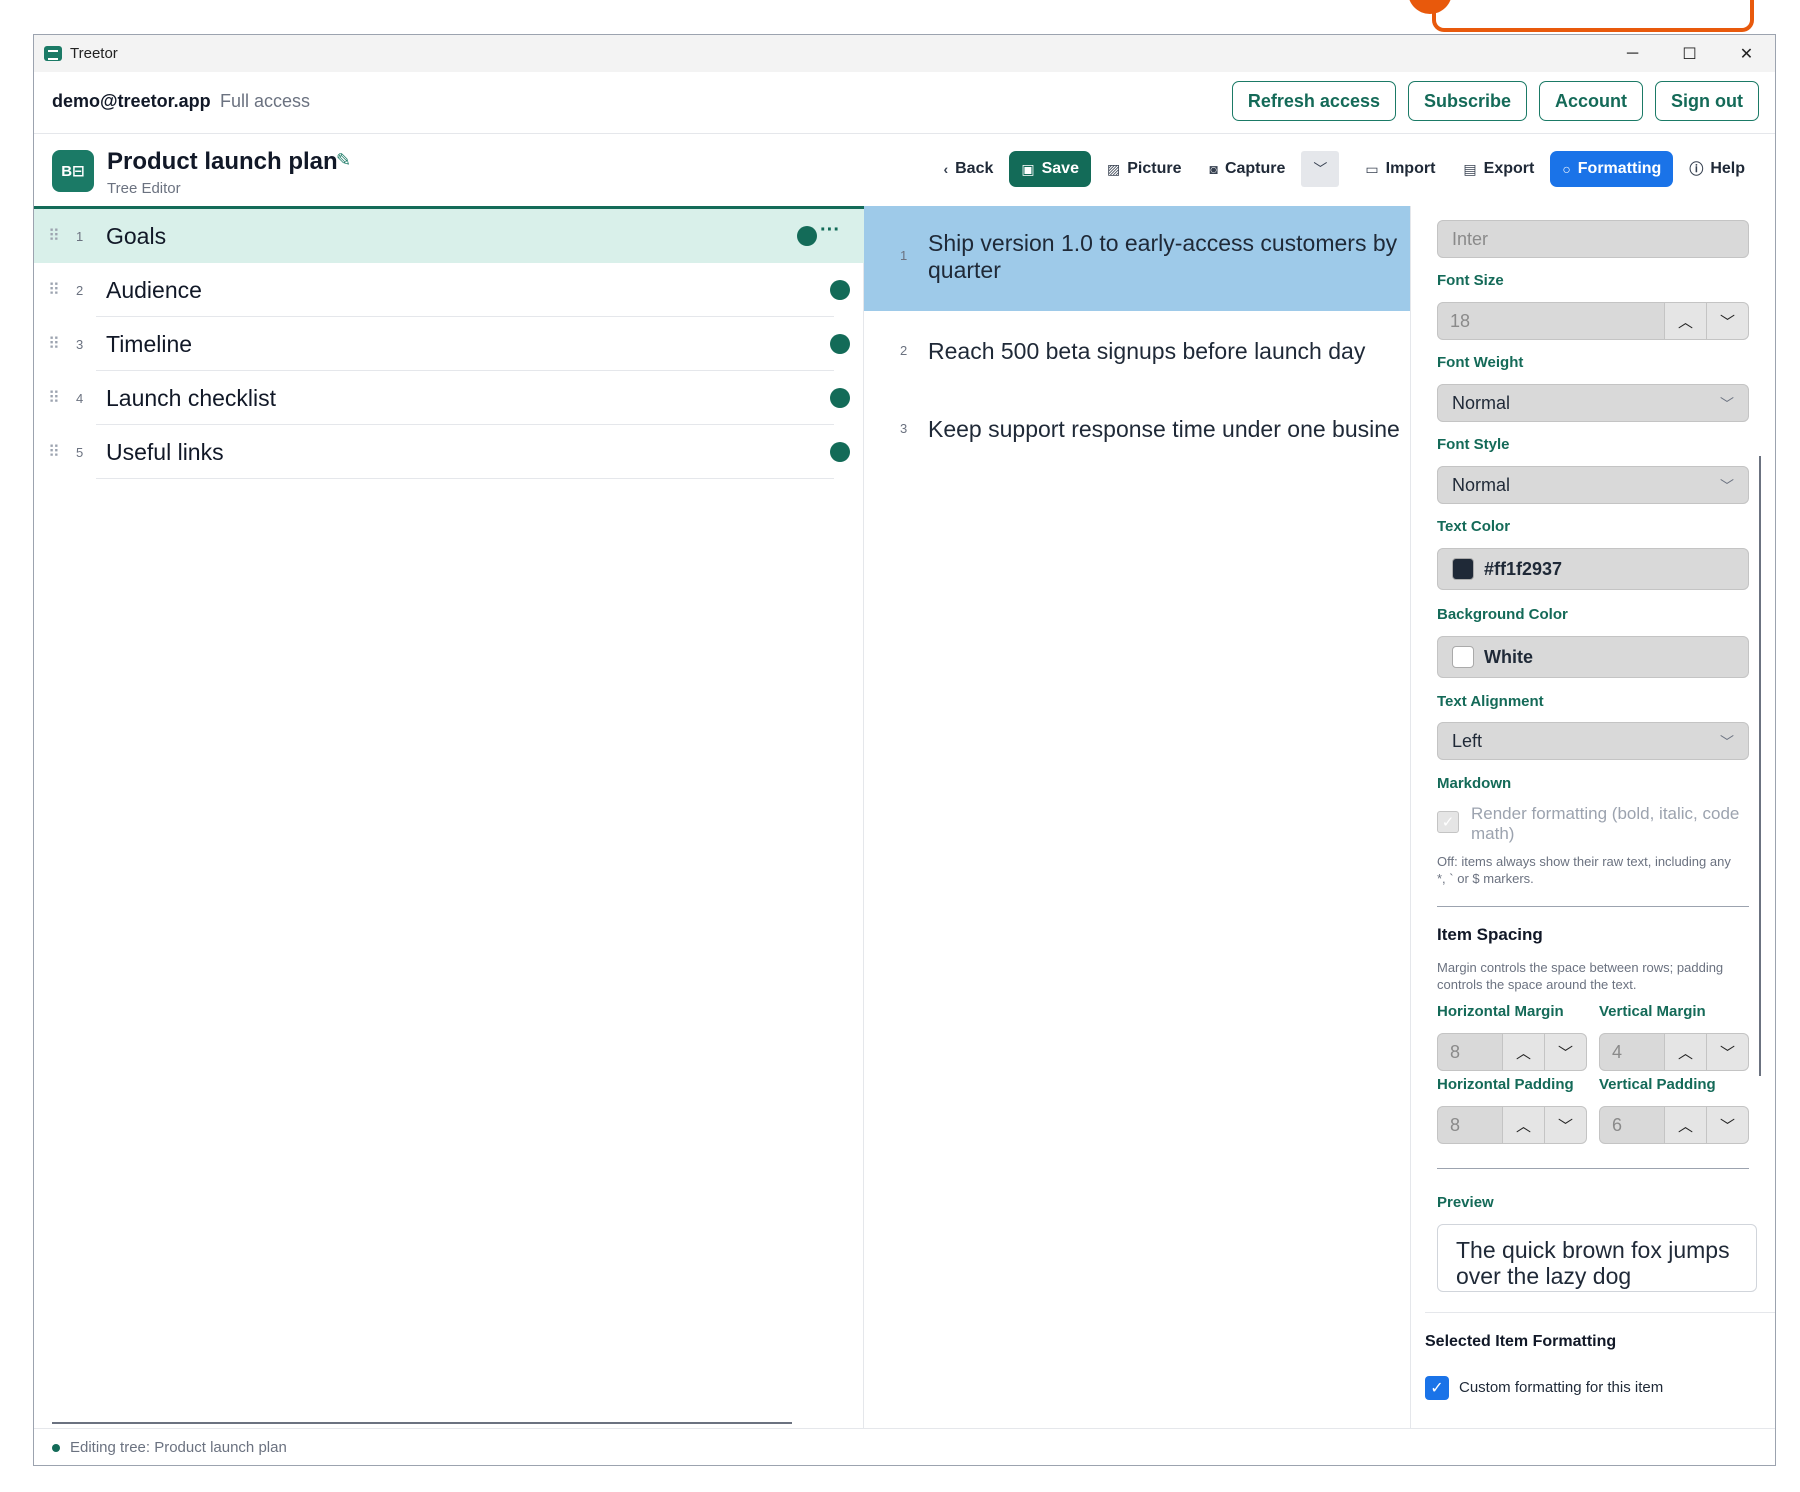 This screenshot has width=1800, height=1492. What do you see at coordinates (1593, 485) in the screenshot?
I see `font-style-select: Normal ﹀` at bounding box center [1593, 485].